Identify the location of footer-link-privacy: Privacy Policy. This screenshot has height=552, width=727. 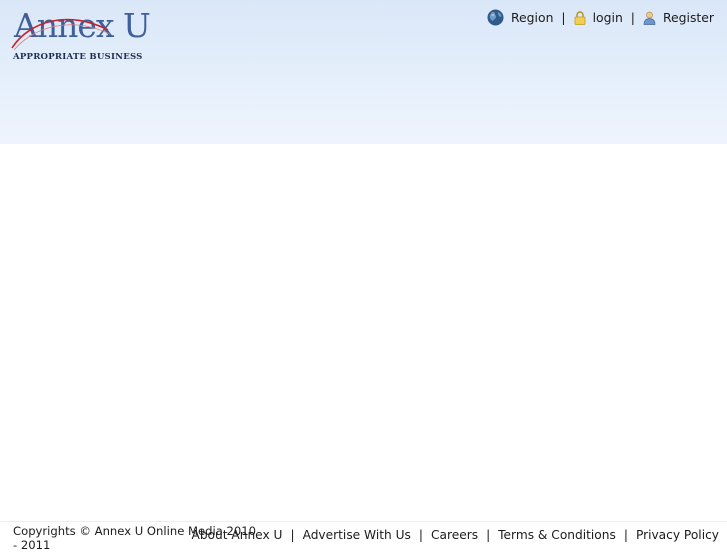
(677, 535).